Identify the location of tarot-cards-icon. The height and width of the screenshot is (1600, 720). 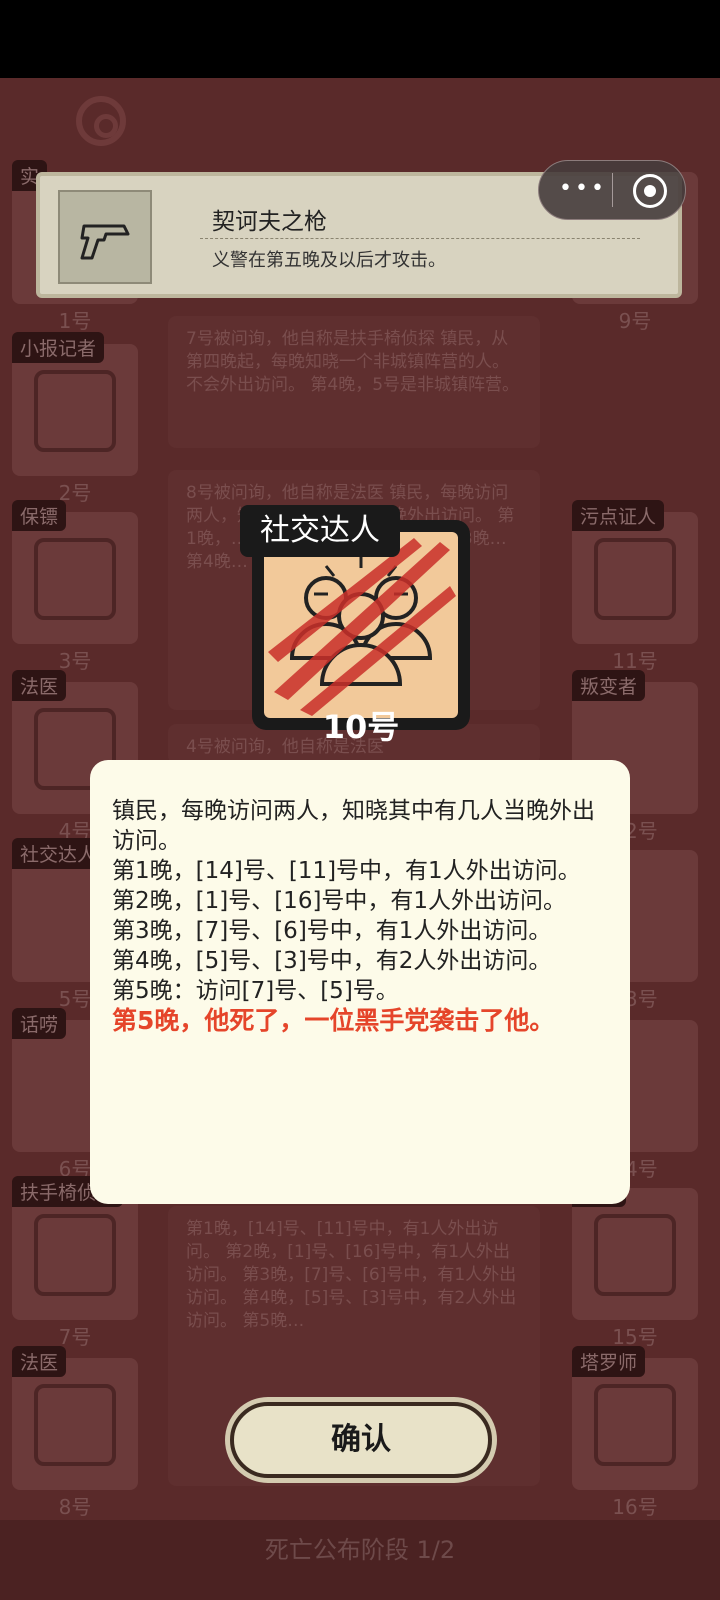
(635, 1425).